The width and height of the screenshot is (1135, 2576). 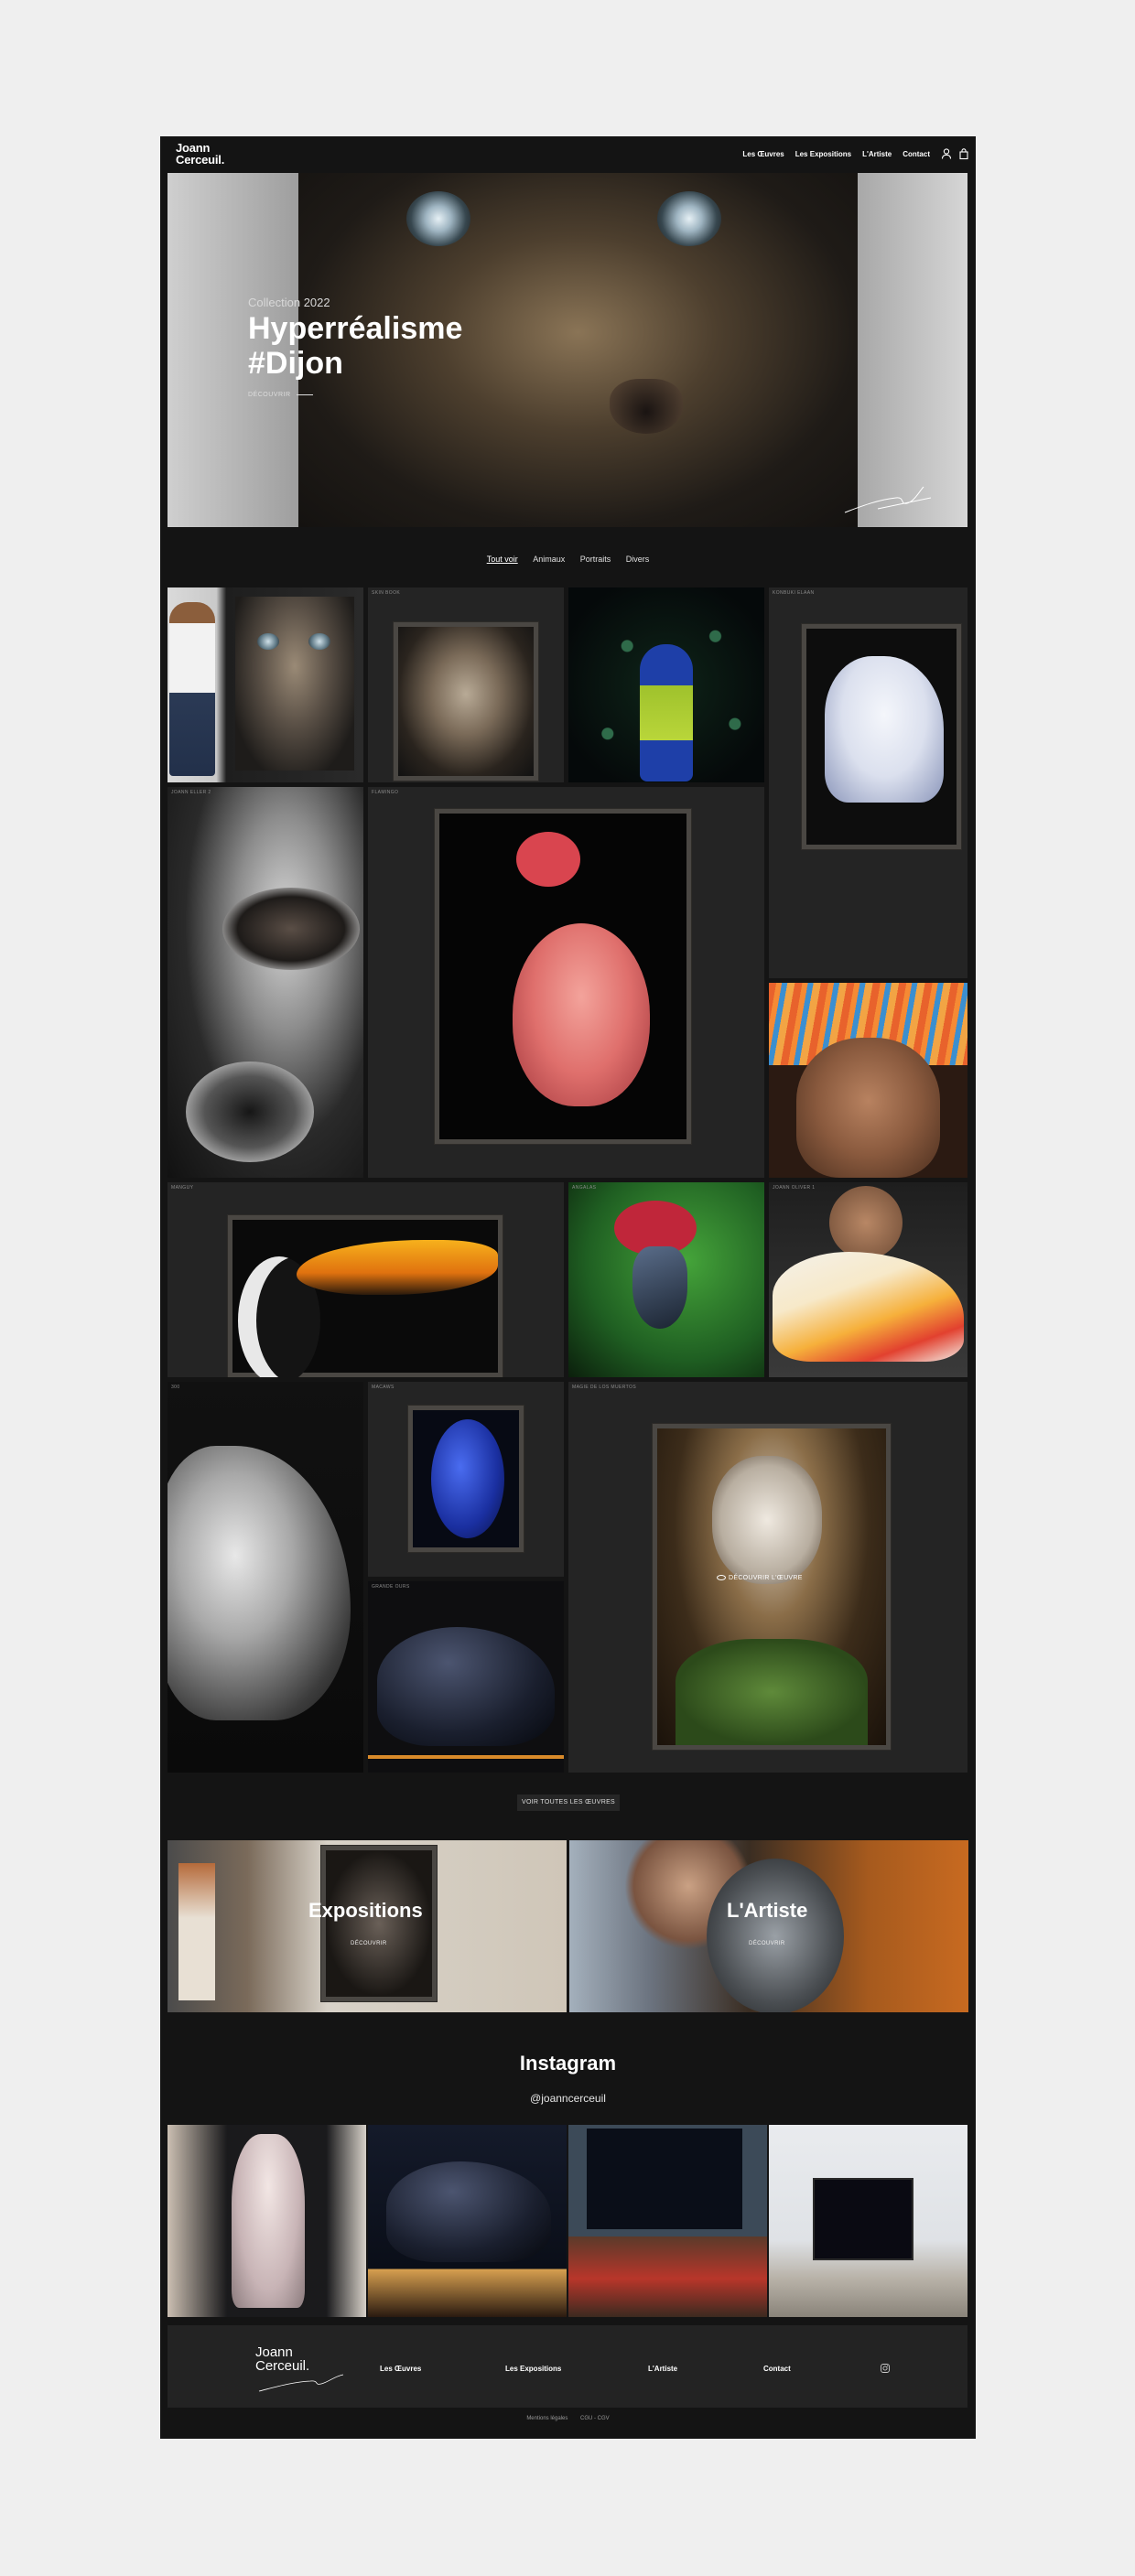 What do you see at coordinates (912, 350) in the screenshot?
I see `hero-wall-right` at bounding box center [912, 350].